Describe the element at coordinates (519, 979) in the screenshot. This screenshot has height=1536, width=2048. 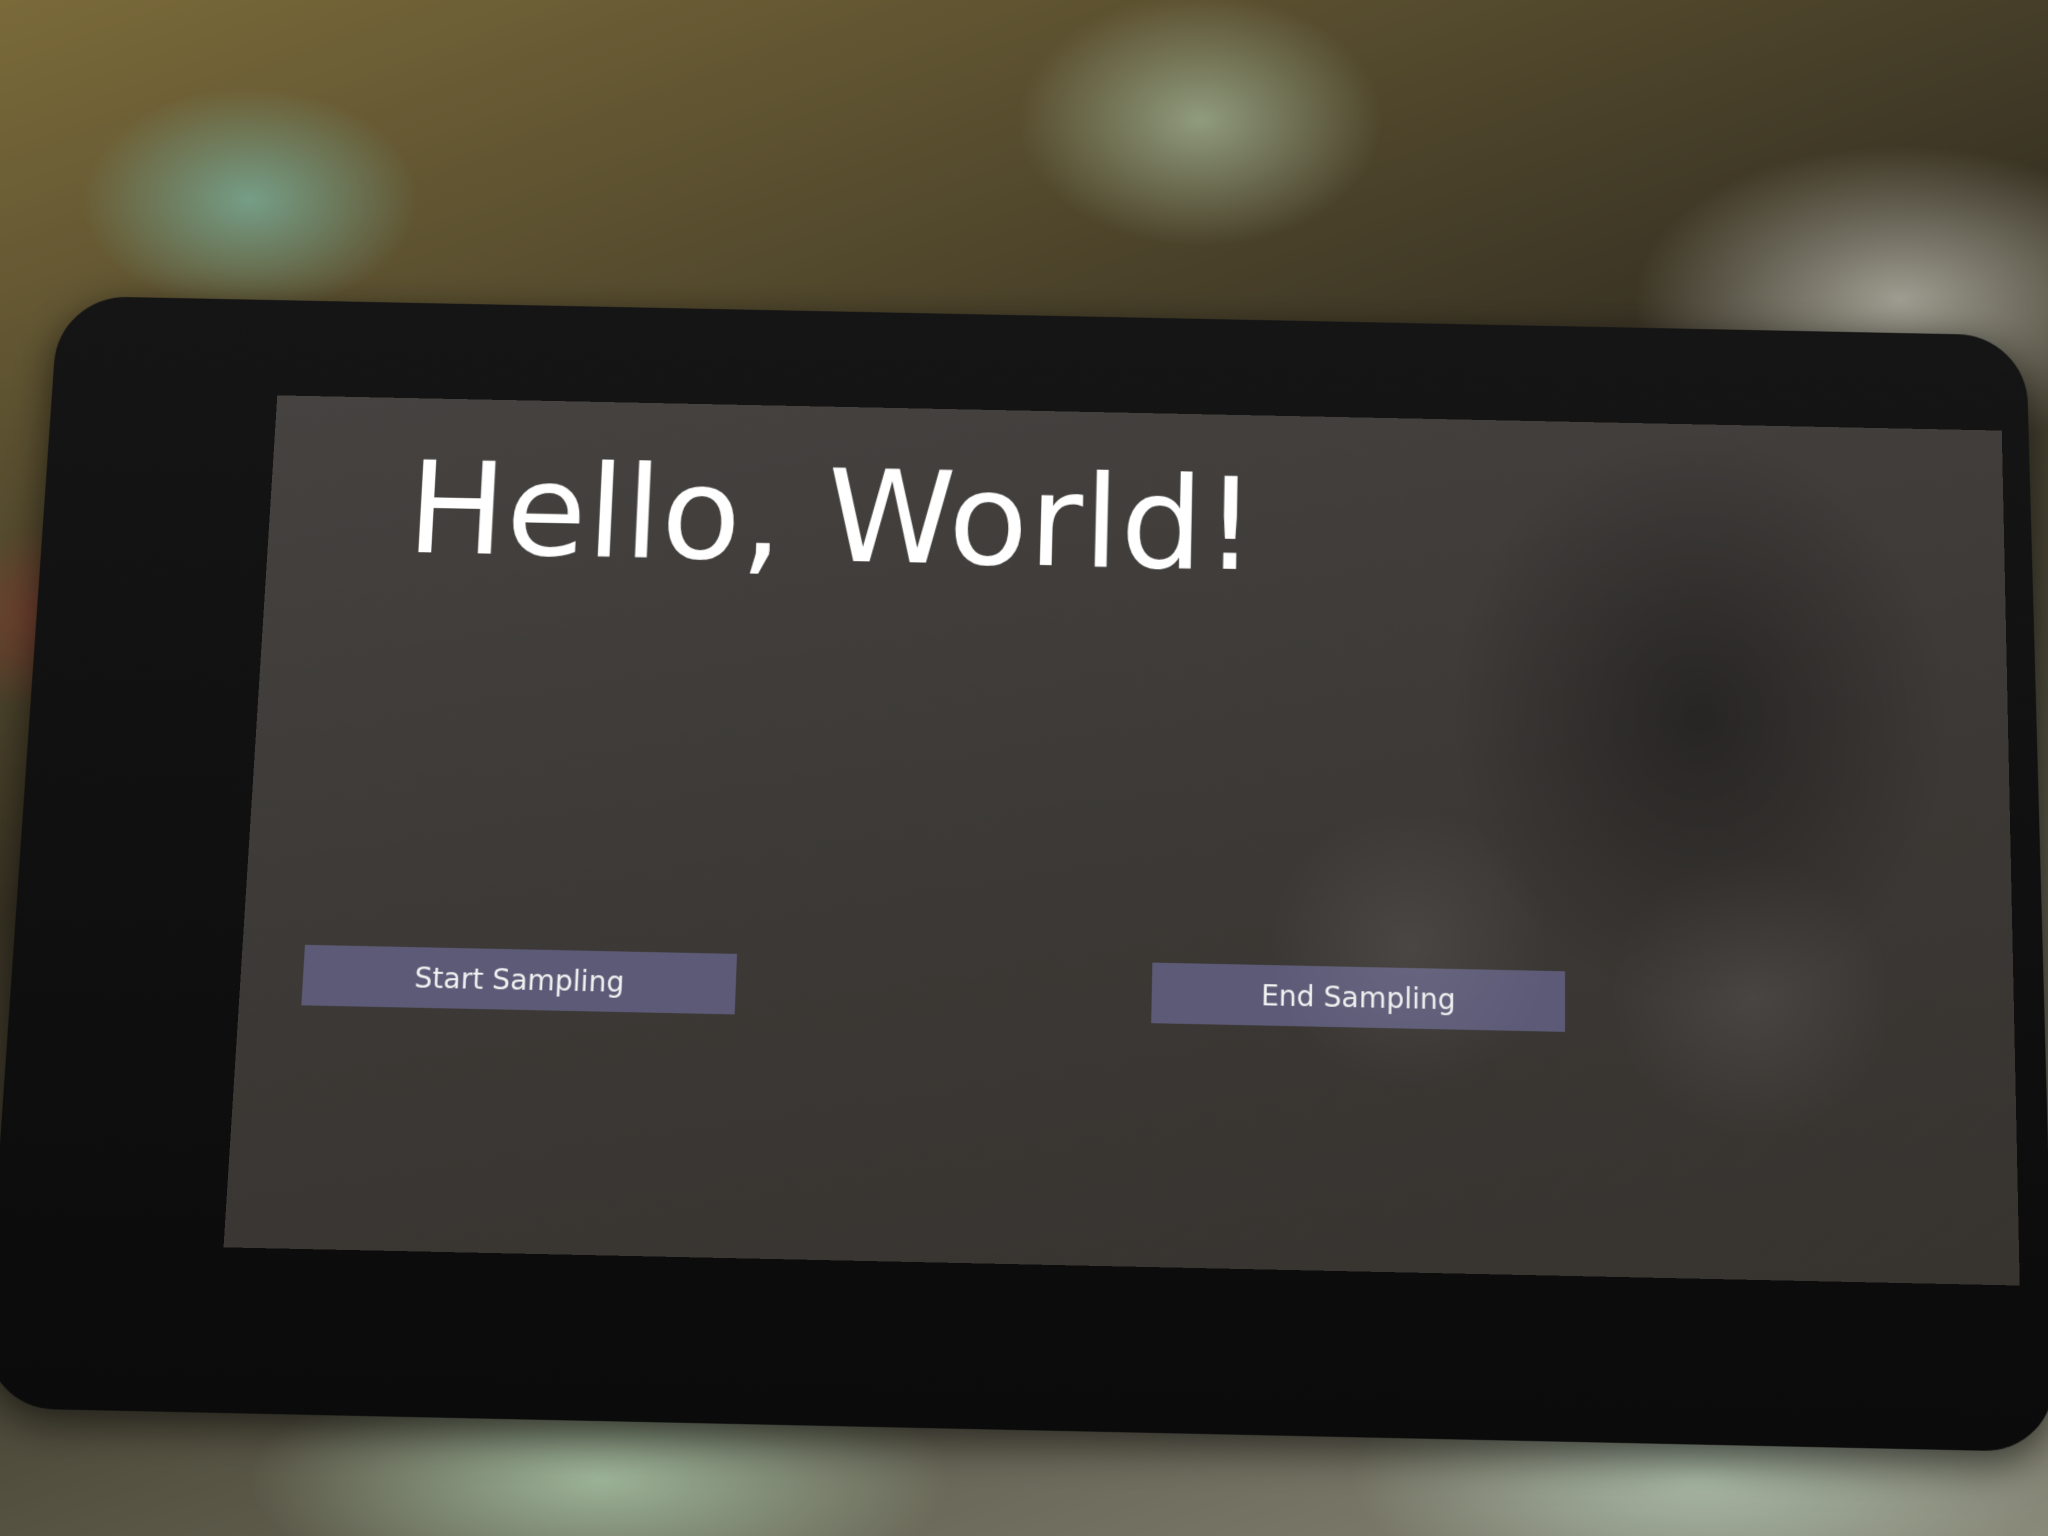
I see `start-sampling-button: Start Sampling` at that location.